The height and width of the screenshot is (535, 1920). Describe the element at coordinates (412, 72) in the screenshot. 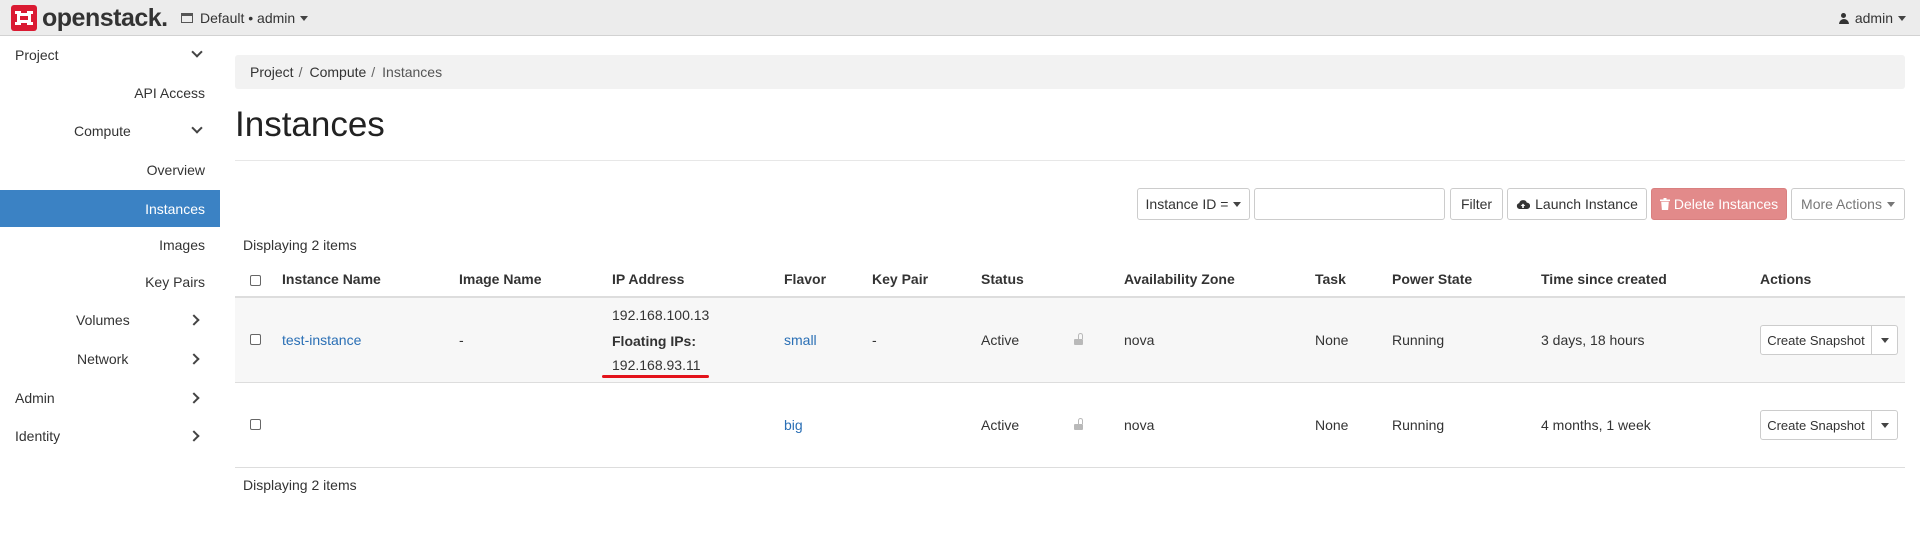

I see `breadcrumb-item-instances: Instances` at that location.